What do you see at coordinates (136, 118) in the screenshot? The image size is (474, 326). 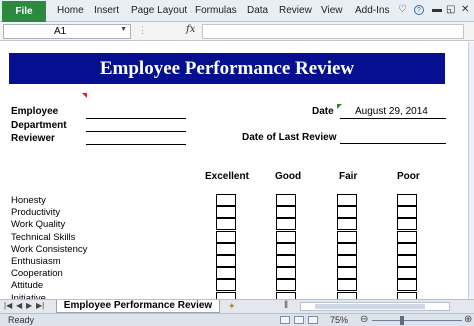 I see `employee-field` at bounding box center [136, 118].